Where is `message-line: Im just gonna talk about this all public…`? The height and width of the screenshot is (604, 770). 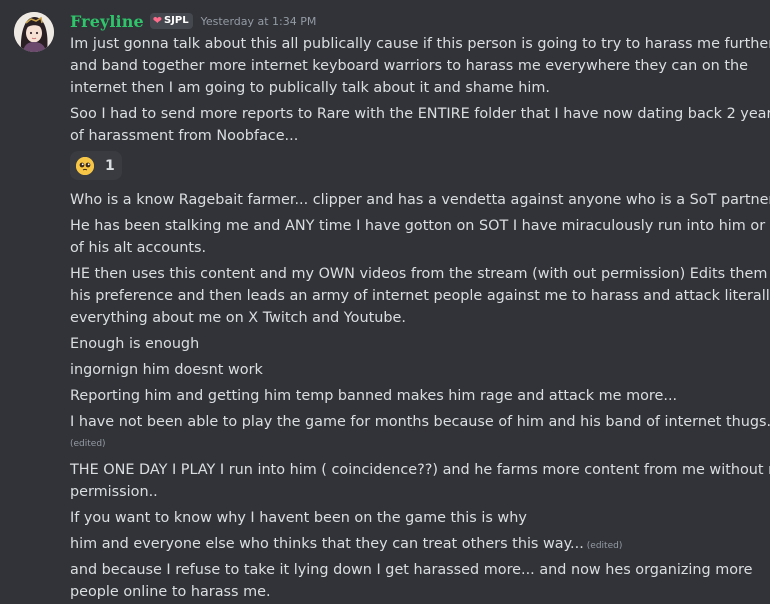 message-line: Im just gonna talk about this all public… is located at coordinates (420, 44).